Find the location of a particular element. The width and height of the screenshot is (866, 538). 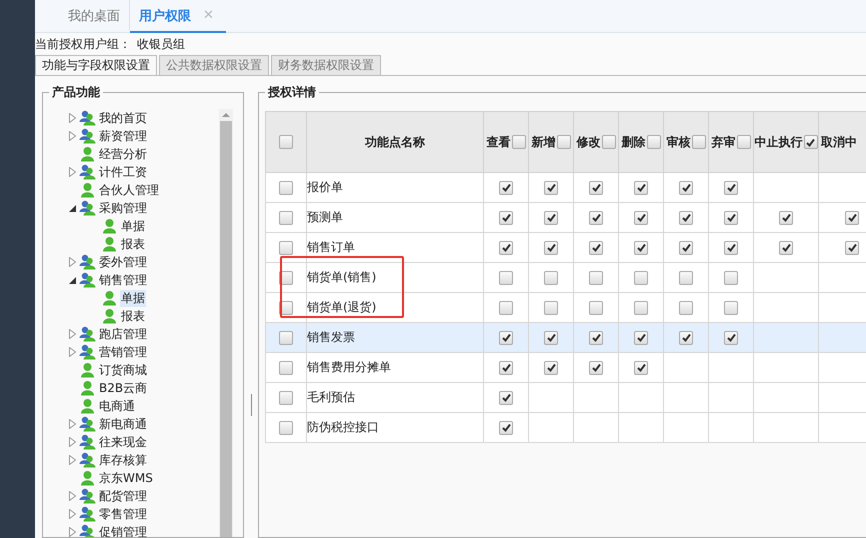

tab: 我的桌面 is located at coordinates (94, 15).